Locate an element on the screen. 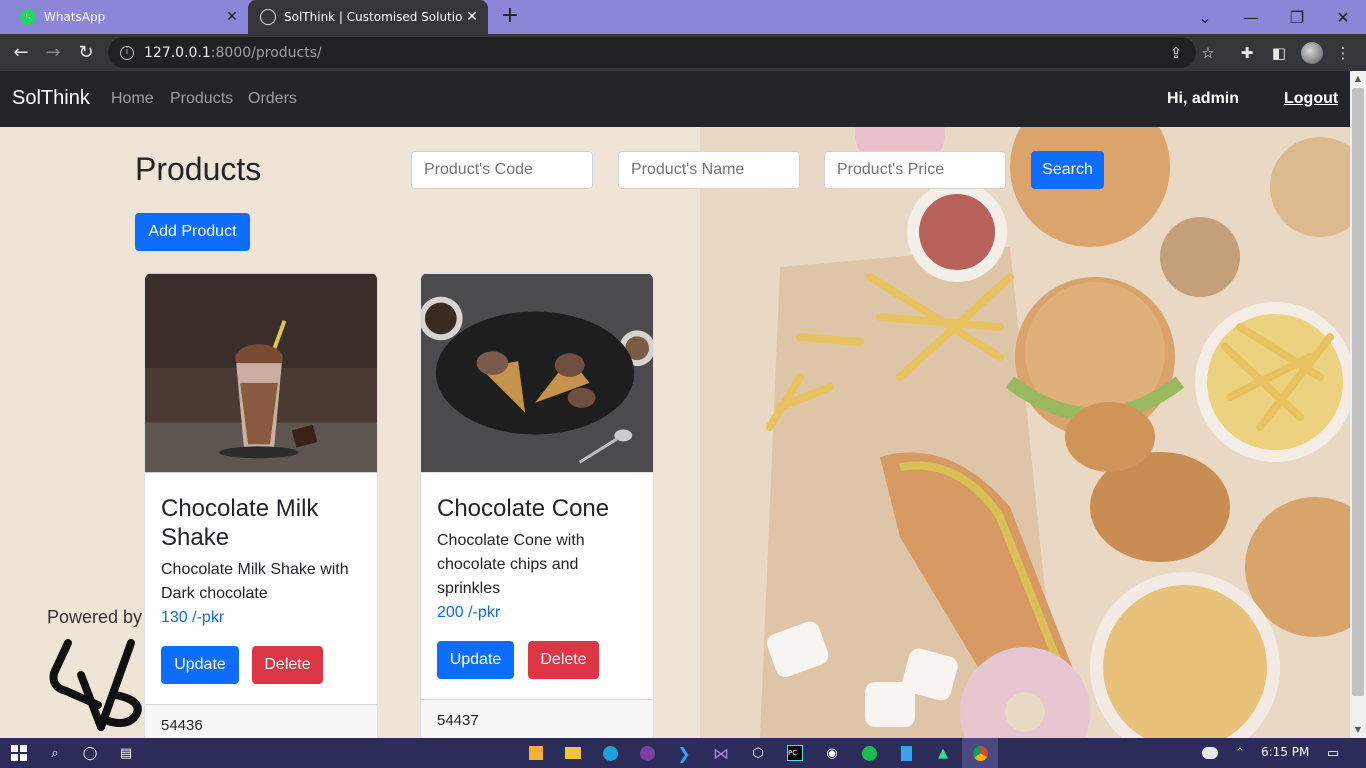 This screenshot has height=768, width=1366. site-info-icon: i is located at coordinates (127, 52).